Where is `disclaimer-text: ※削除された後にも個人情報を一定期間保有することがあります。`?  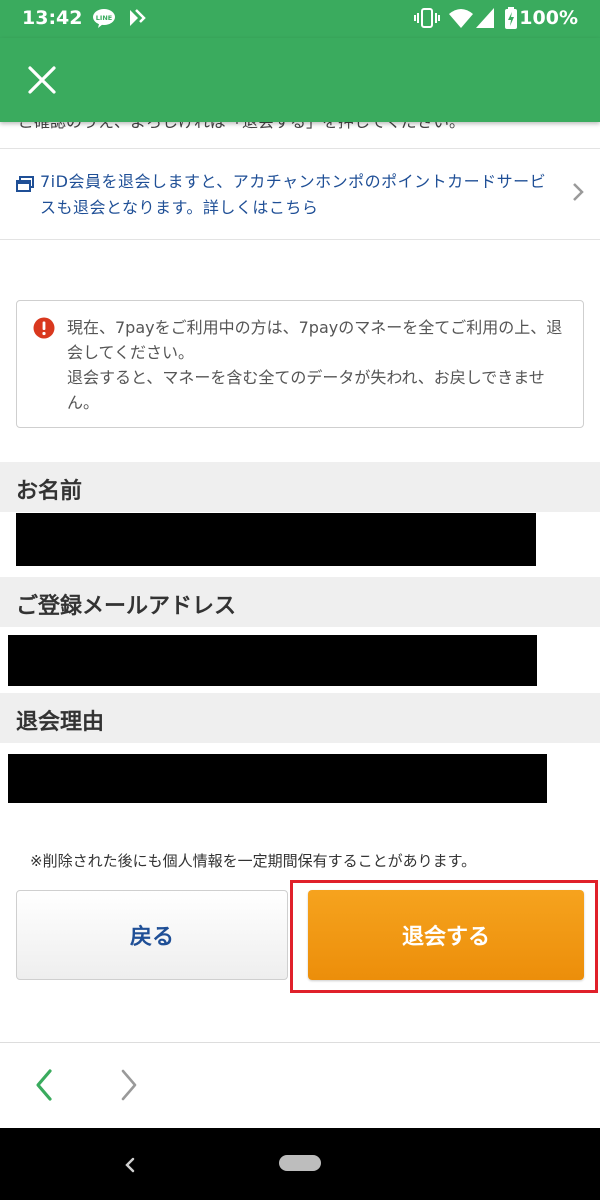
disclaimer-text: ※削除された後にも個人情報を一定期間保有することがあります。 is located at coordinates (253, 861).